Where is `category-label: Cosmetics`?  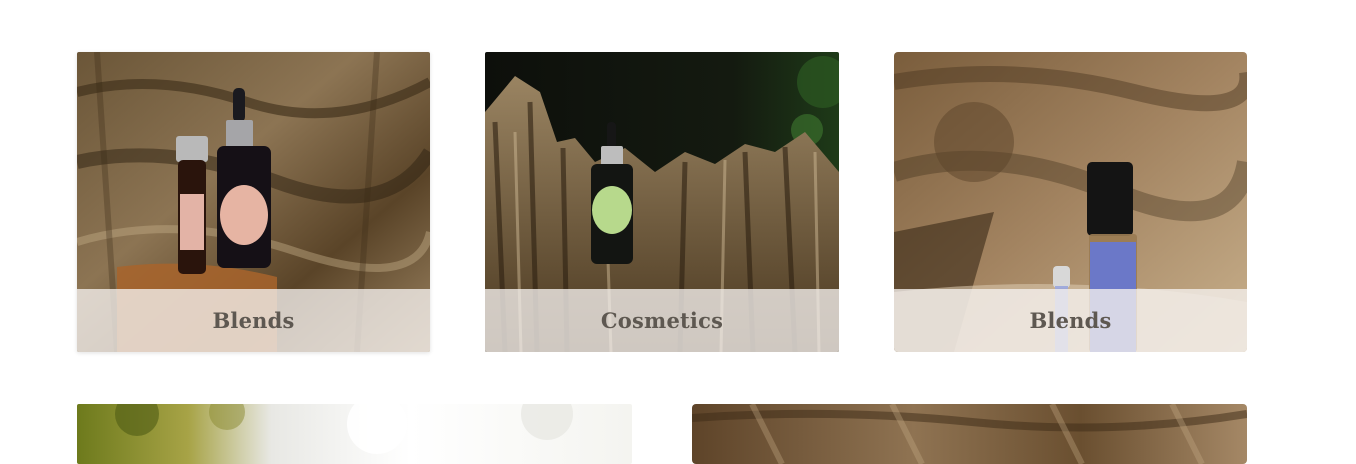
category-label: Cosmetics is located at coordinates (662, 320).